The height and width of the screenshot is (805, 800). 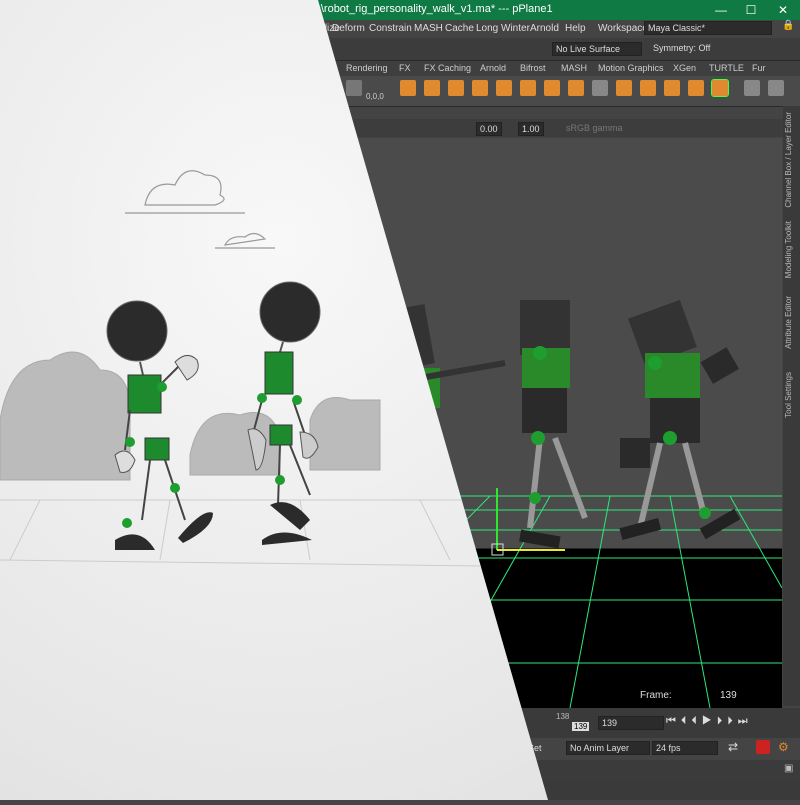 What do you see at coordinates (581, 726) in the screenshot?
I see `current-frame-marker: 139` at bounding box center [581, 726].